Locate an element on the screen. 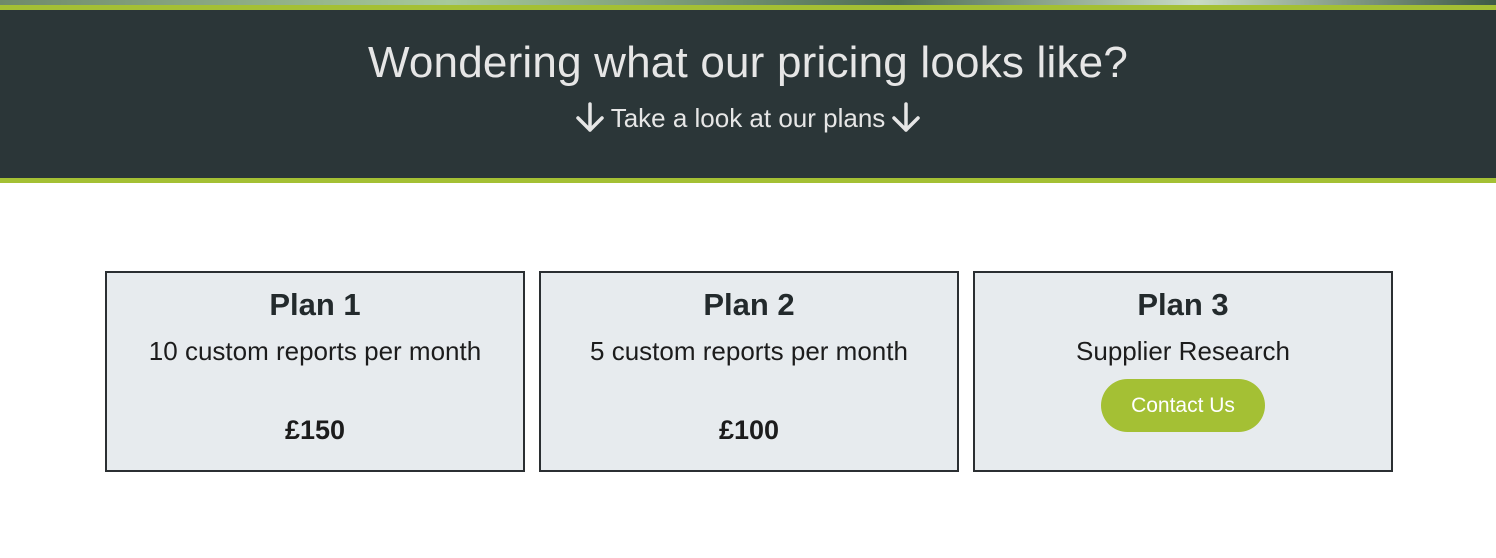 This screenshot has height=558, width=1496. plan-price: £150 is located at coordinates (315, 430).